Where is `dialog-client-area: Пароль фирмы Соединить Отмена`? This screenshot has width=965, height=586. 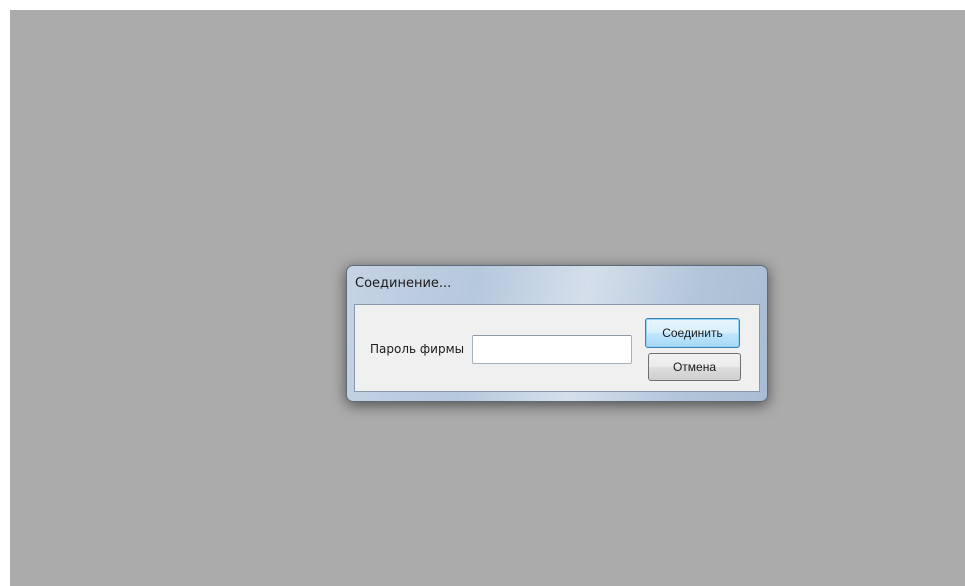 dialog-client-area: Пароль фирмы Соединить Отмена is located at coordinates (557, 348).